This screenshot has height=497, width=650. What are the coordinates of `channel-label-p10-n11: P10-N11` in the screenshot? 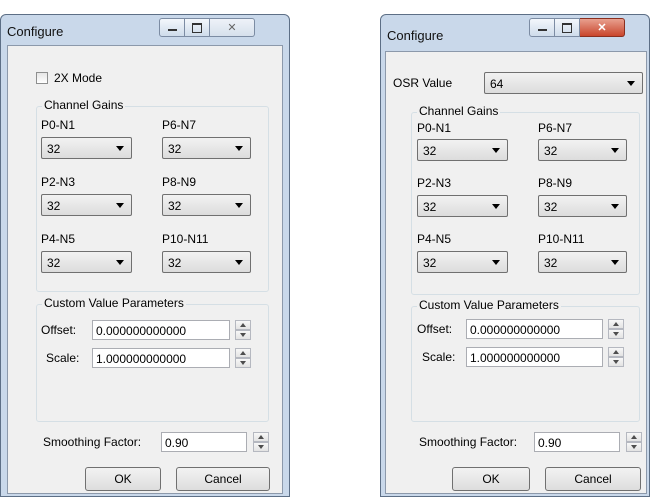 It's located at (185, 239).